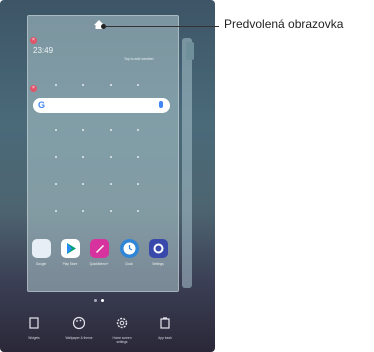 This screenshot has width=374, height=352. What do you see at coordinates (99, 264) in the screenshot?
I see `app-label: QuickMemo+` at bounding box center [99, 264].